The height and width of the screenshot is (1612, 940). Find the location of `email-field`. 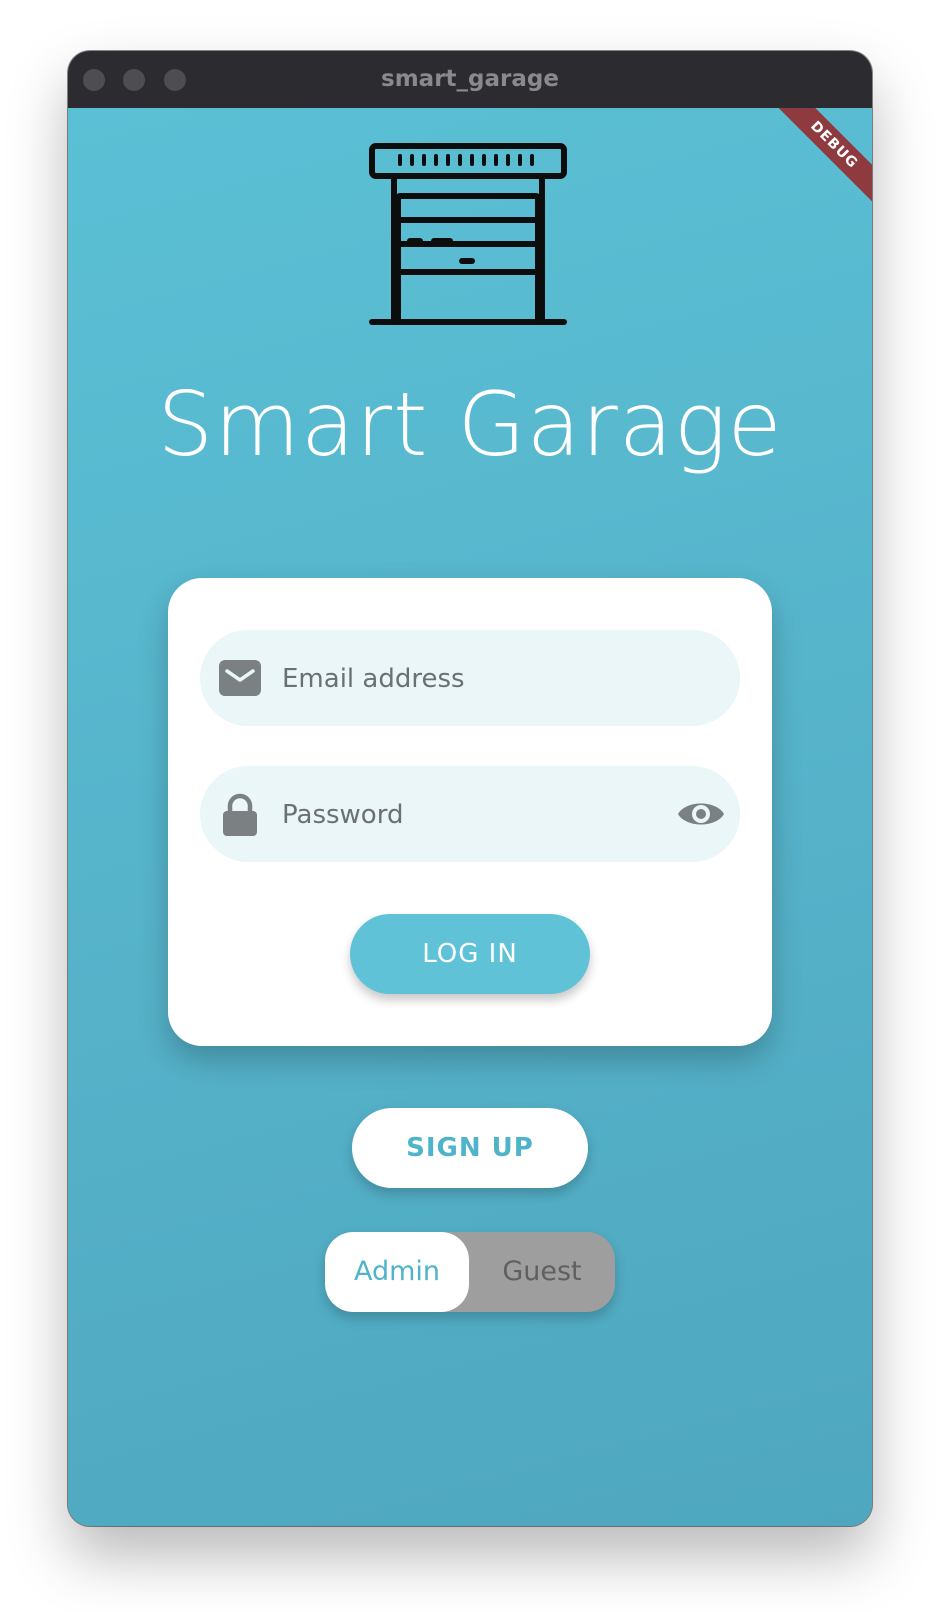

email-field is located at coordinates (470, 679).